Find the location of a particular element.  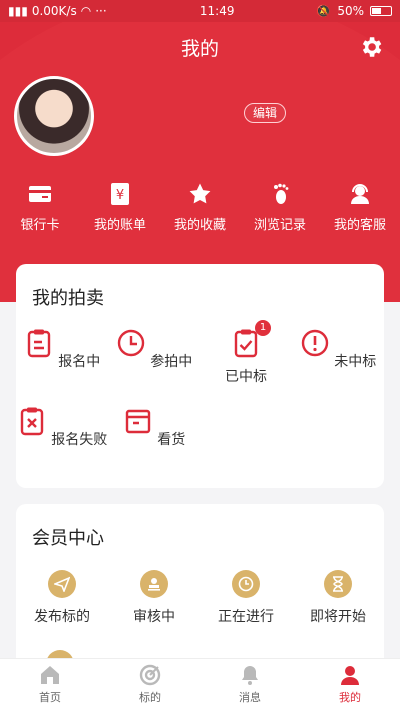

gear-icon is located at coordinates (371, 47).